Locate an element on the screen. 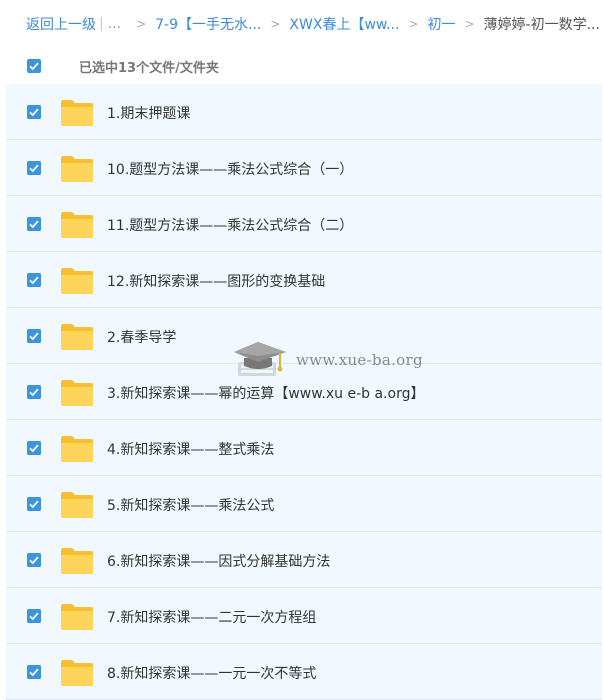 The height and width of the screenshot is (700, 604). file-name: 8.新知探索课——一元一次不等式 is located at coordinates (211, 673).